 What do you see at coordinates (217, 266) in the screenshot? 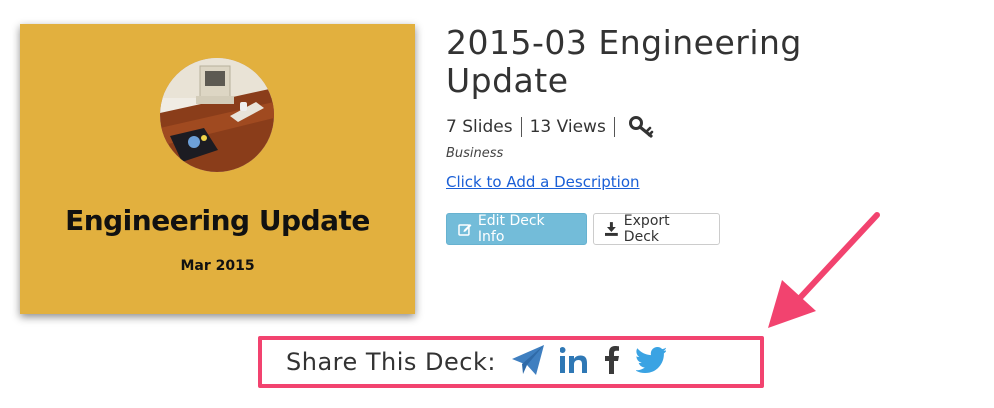
I see `thumbnail-date: Mar 2015` at bounding box center [217, 266].